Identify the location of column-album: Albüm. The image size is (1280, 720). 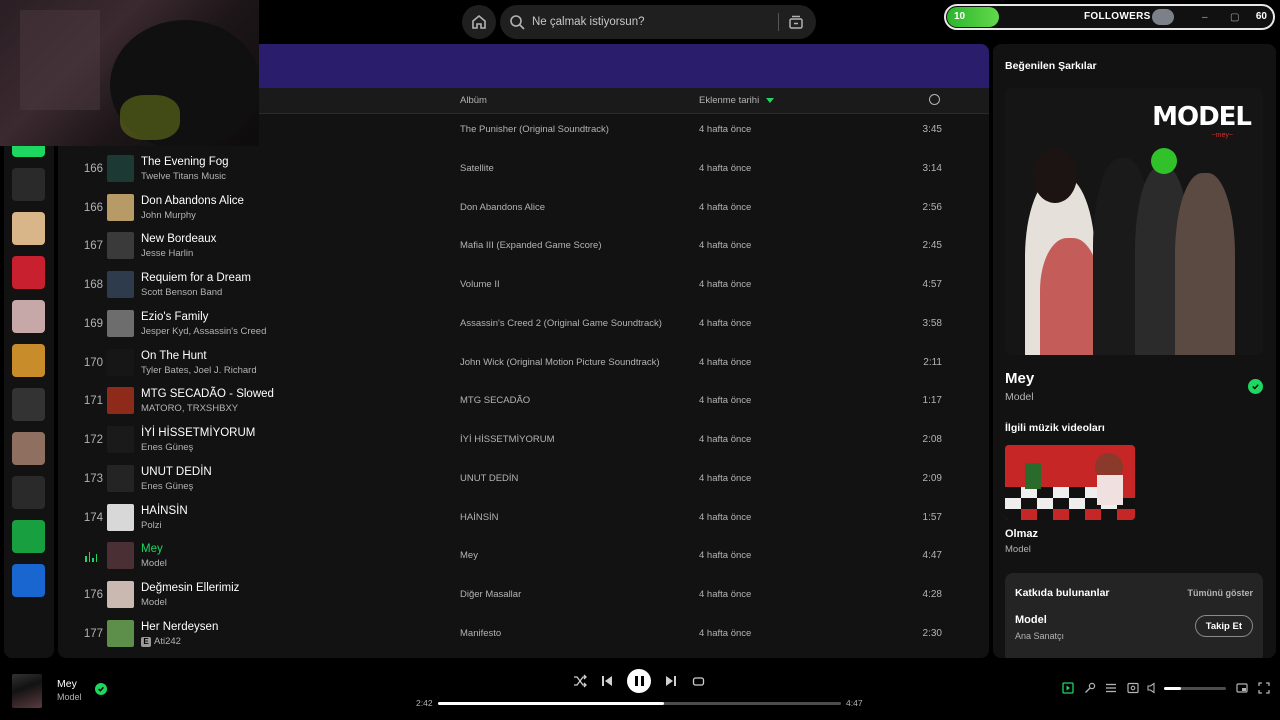
(473, 100).